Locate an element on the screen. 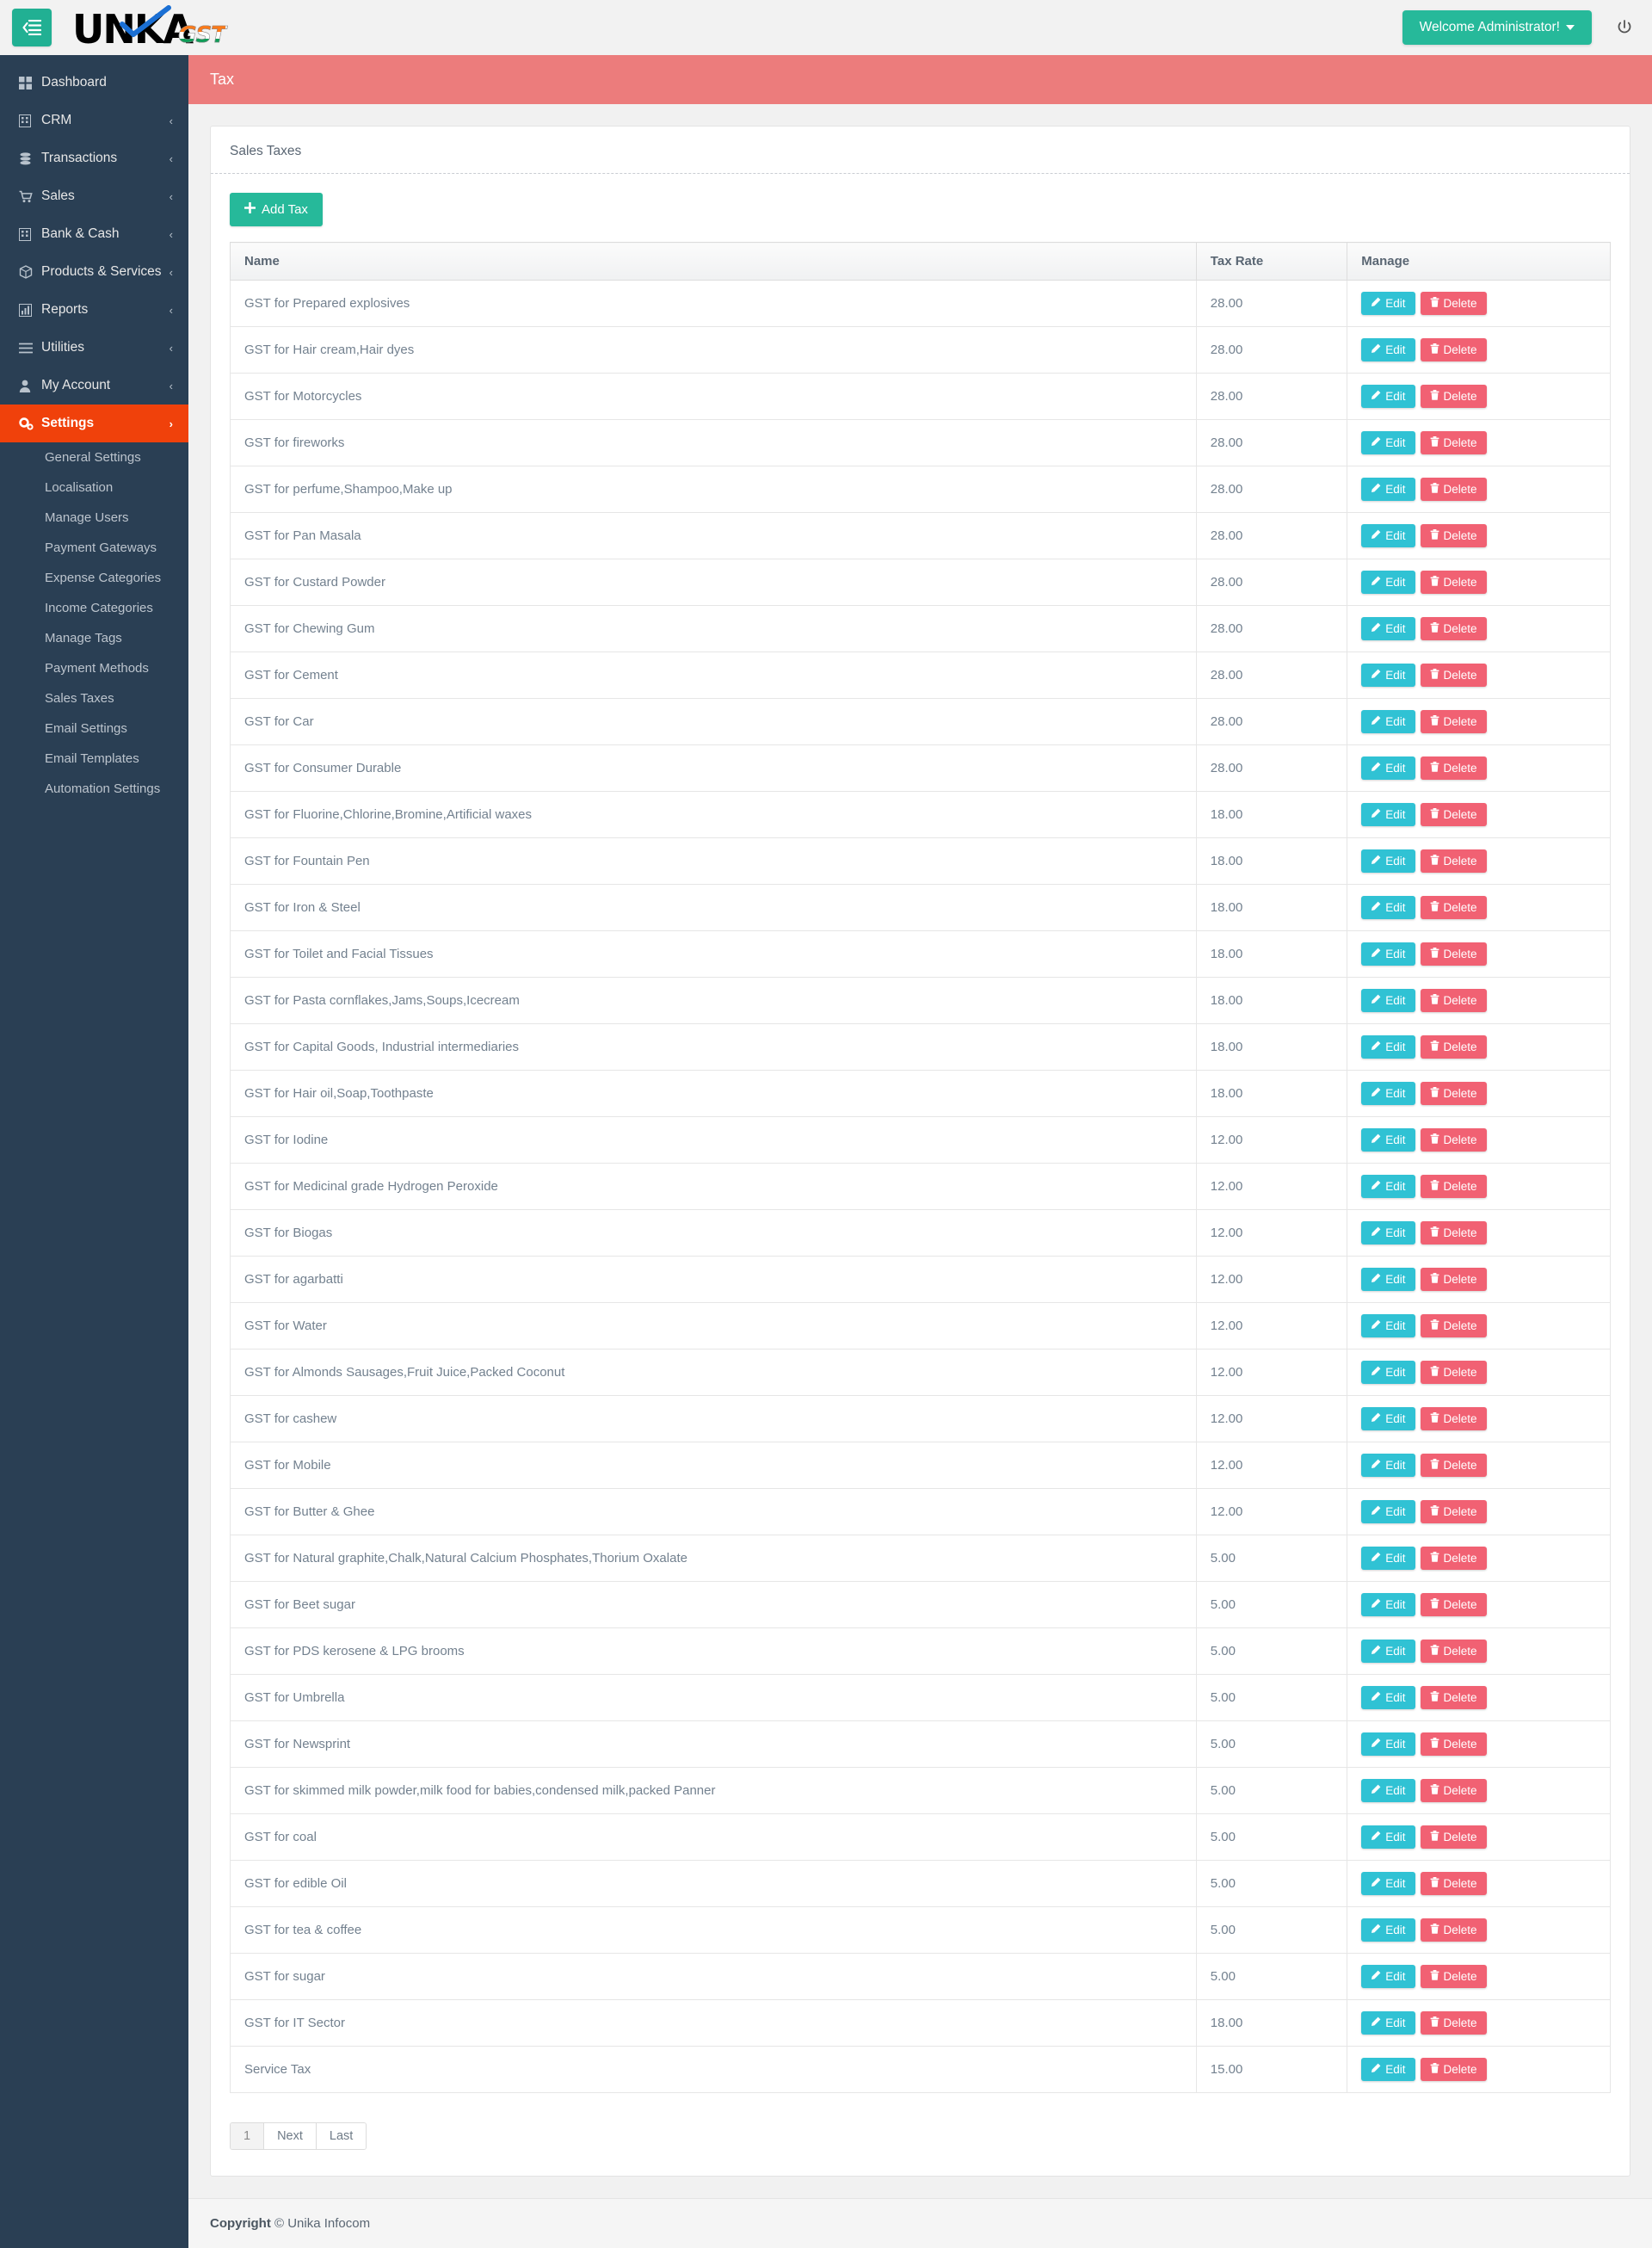 Image resolution: width=1652 pixels, height=2248 pixels. sidebar-subitem-manage-users: Manage Users is located at coordinates (94, 518).